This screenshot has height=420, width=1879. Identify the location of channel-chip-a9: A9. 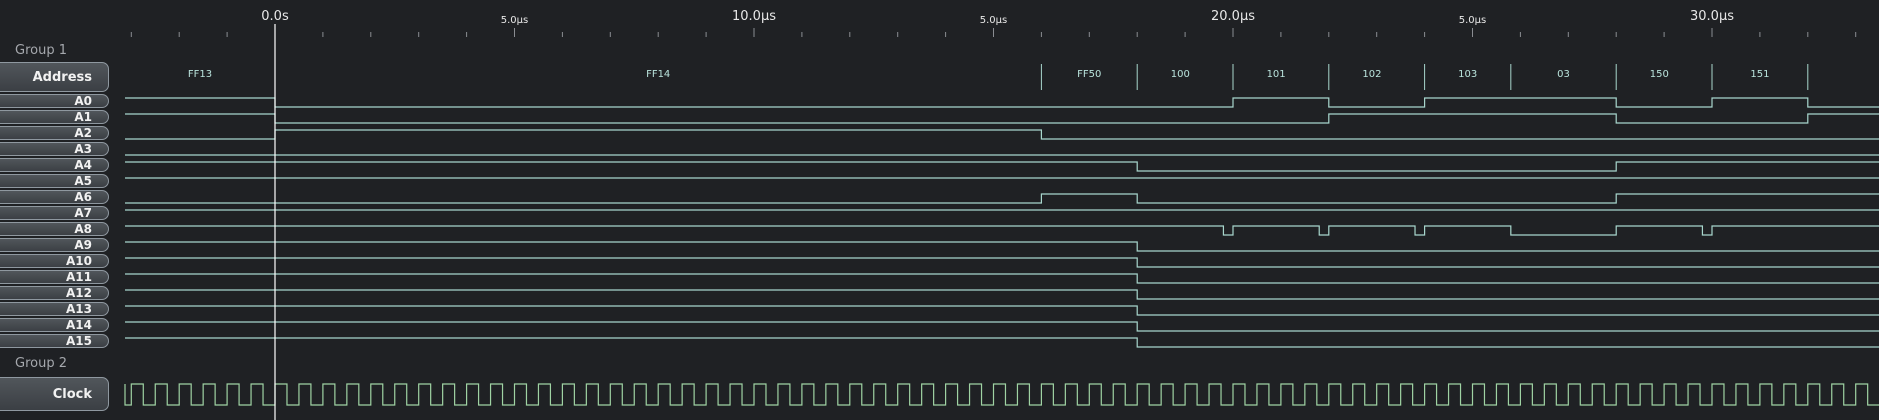
(54, 245).